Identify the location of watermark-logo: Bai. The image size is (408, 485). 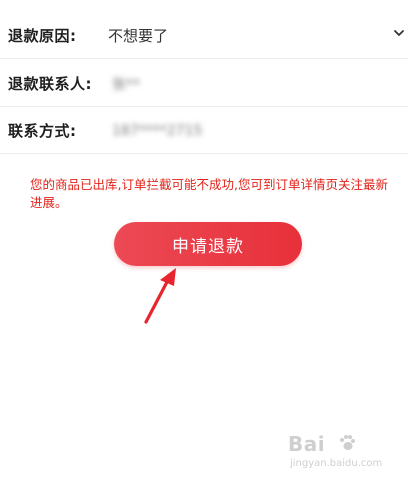
(307, 444).